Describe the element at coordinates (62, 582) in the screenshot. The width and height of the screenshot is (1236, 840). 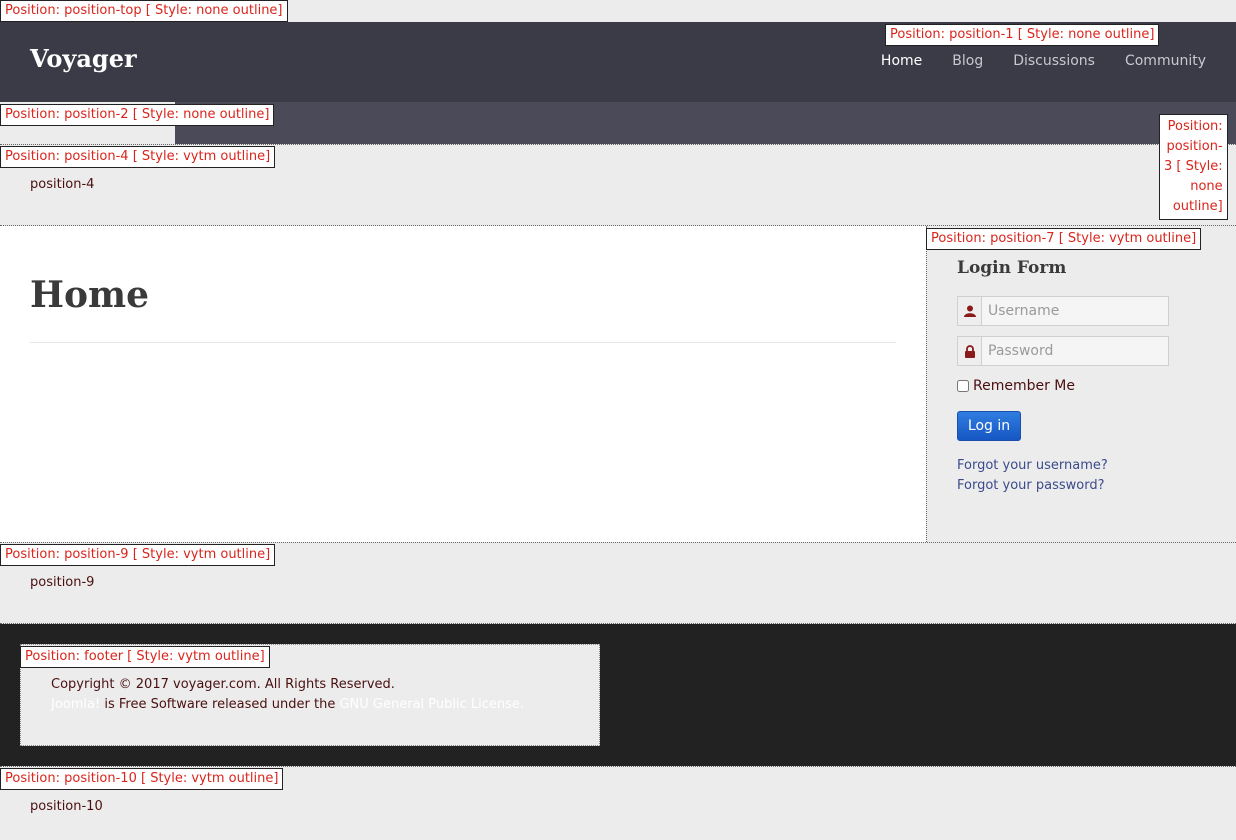
I see `position-9-text: position-9` at that location.